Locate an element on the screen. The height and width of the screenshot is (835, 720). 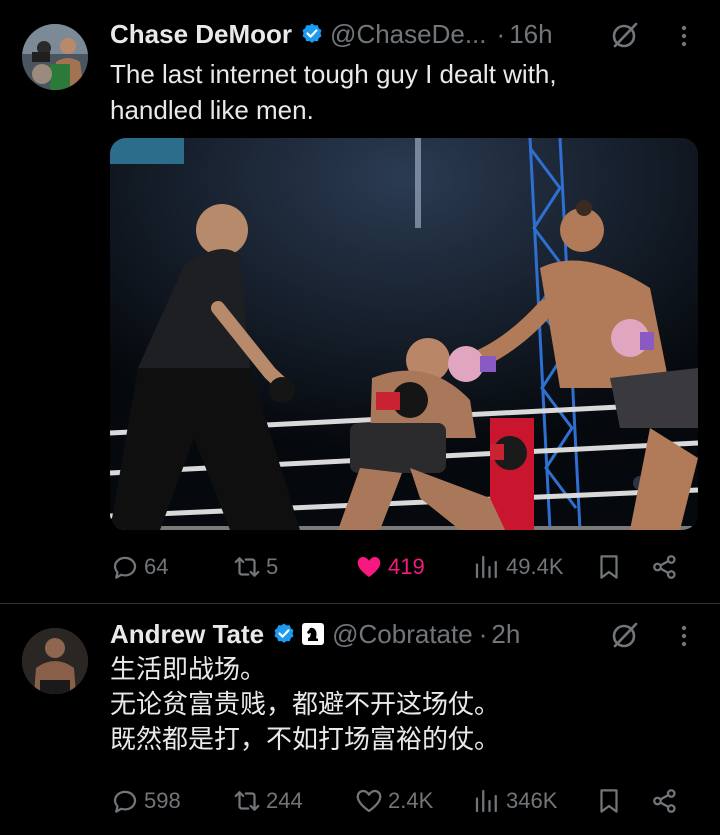
reply-count: 64 is located at coordinates (156, 566).